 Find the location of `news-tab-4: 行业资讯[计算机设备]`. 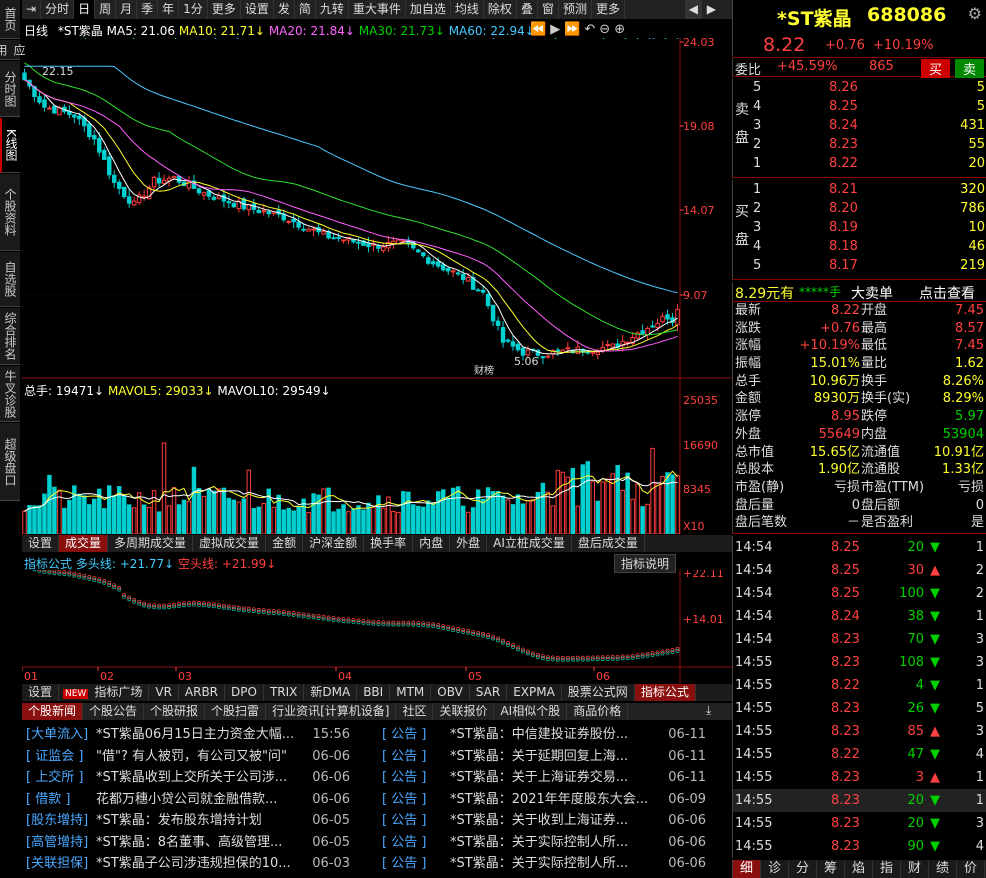

news-tab-4: 行业资讯[计算机设备] is located at coordinates (331, 711).